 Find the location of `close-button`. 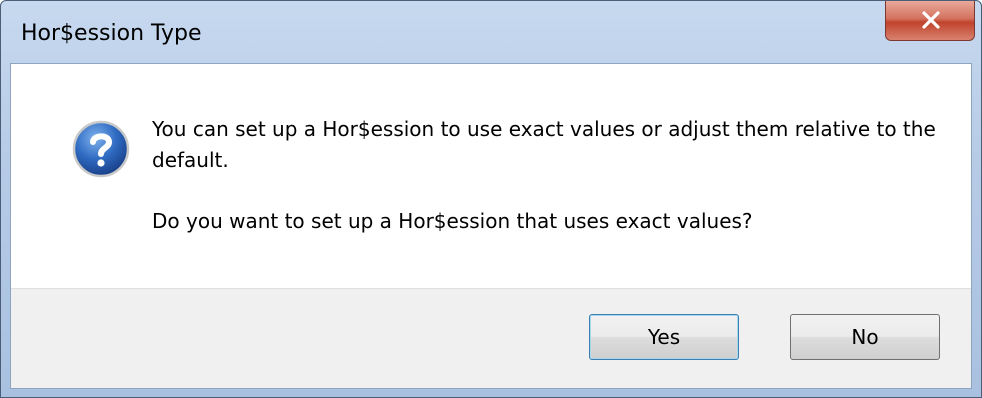

close-button is located at coordinates (930, 21).